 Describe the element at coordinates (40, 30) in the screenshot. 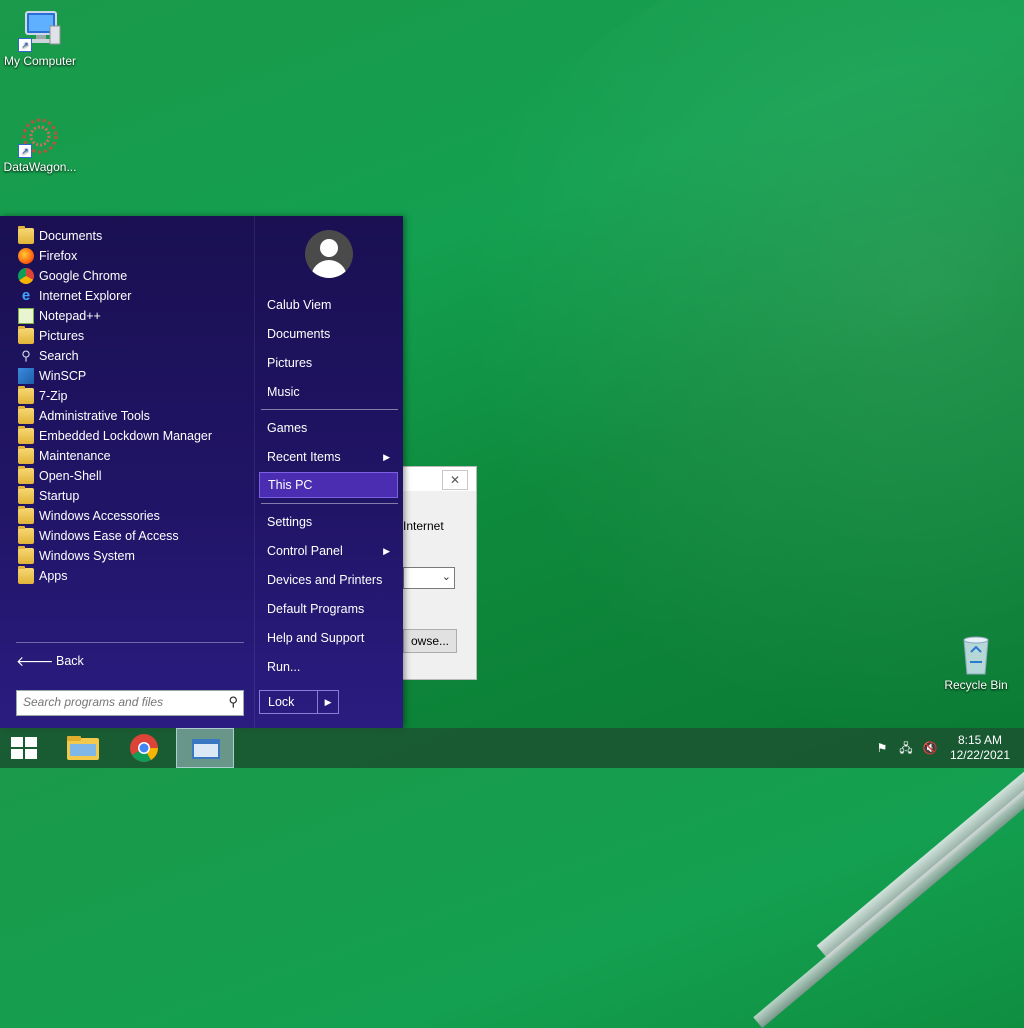

I see `computer-icon: ↗` at that location.